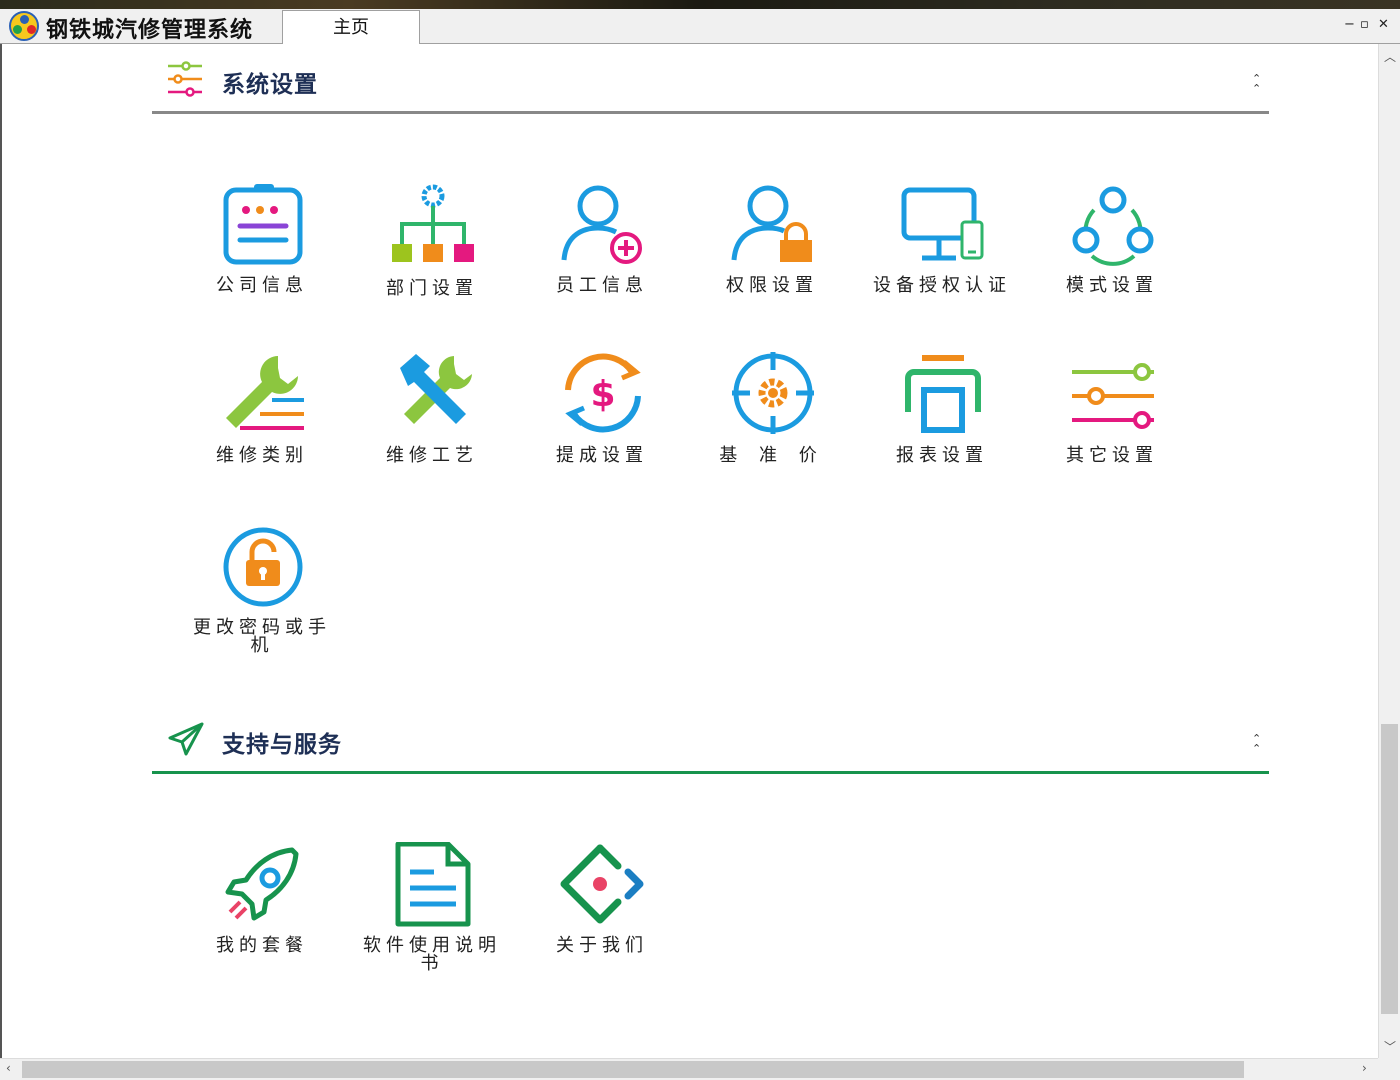 The width and height of the screenshot is (1400, 1080). I want to click on vertical-scroll-thumb, so click(1389, 869).